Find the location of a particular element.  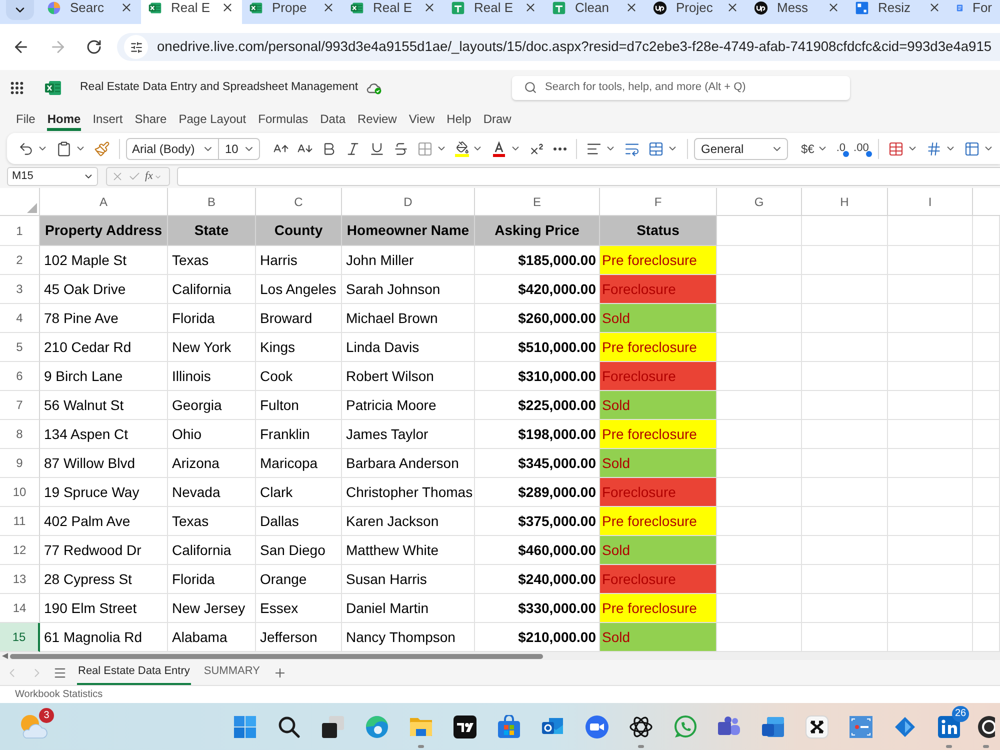

taskbar-app-button: 26 is located at coordinates (949, 726).